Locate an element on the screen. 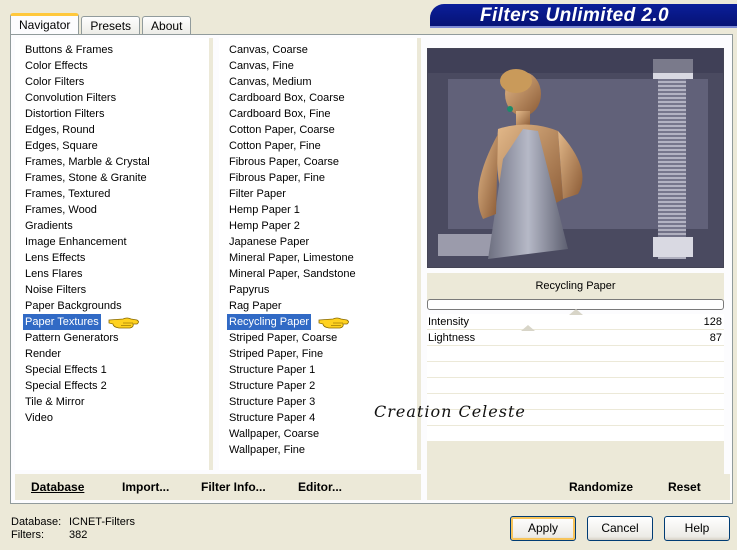 The image size is (737, 550). filter-item-label: Cotton Paper, Fine is located at coordinates (275, 146).